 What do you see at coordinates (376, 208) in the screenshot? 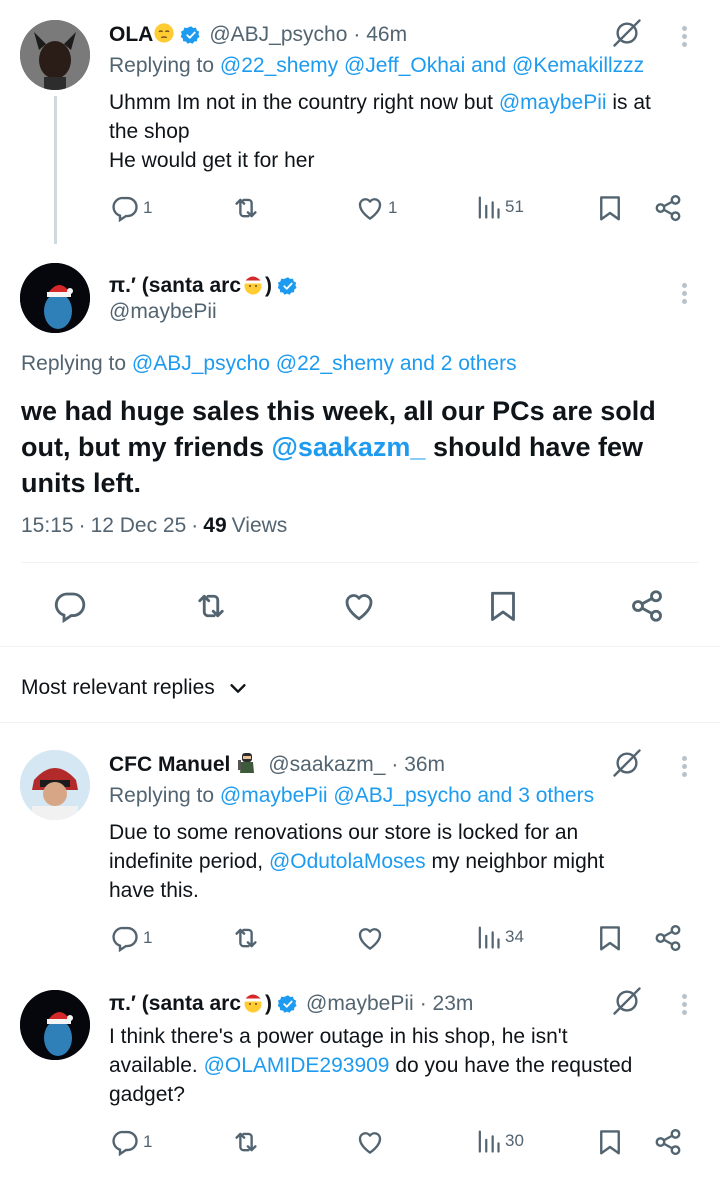
I see `like-button: 1` at bounding box center [376, 208].